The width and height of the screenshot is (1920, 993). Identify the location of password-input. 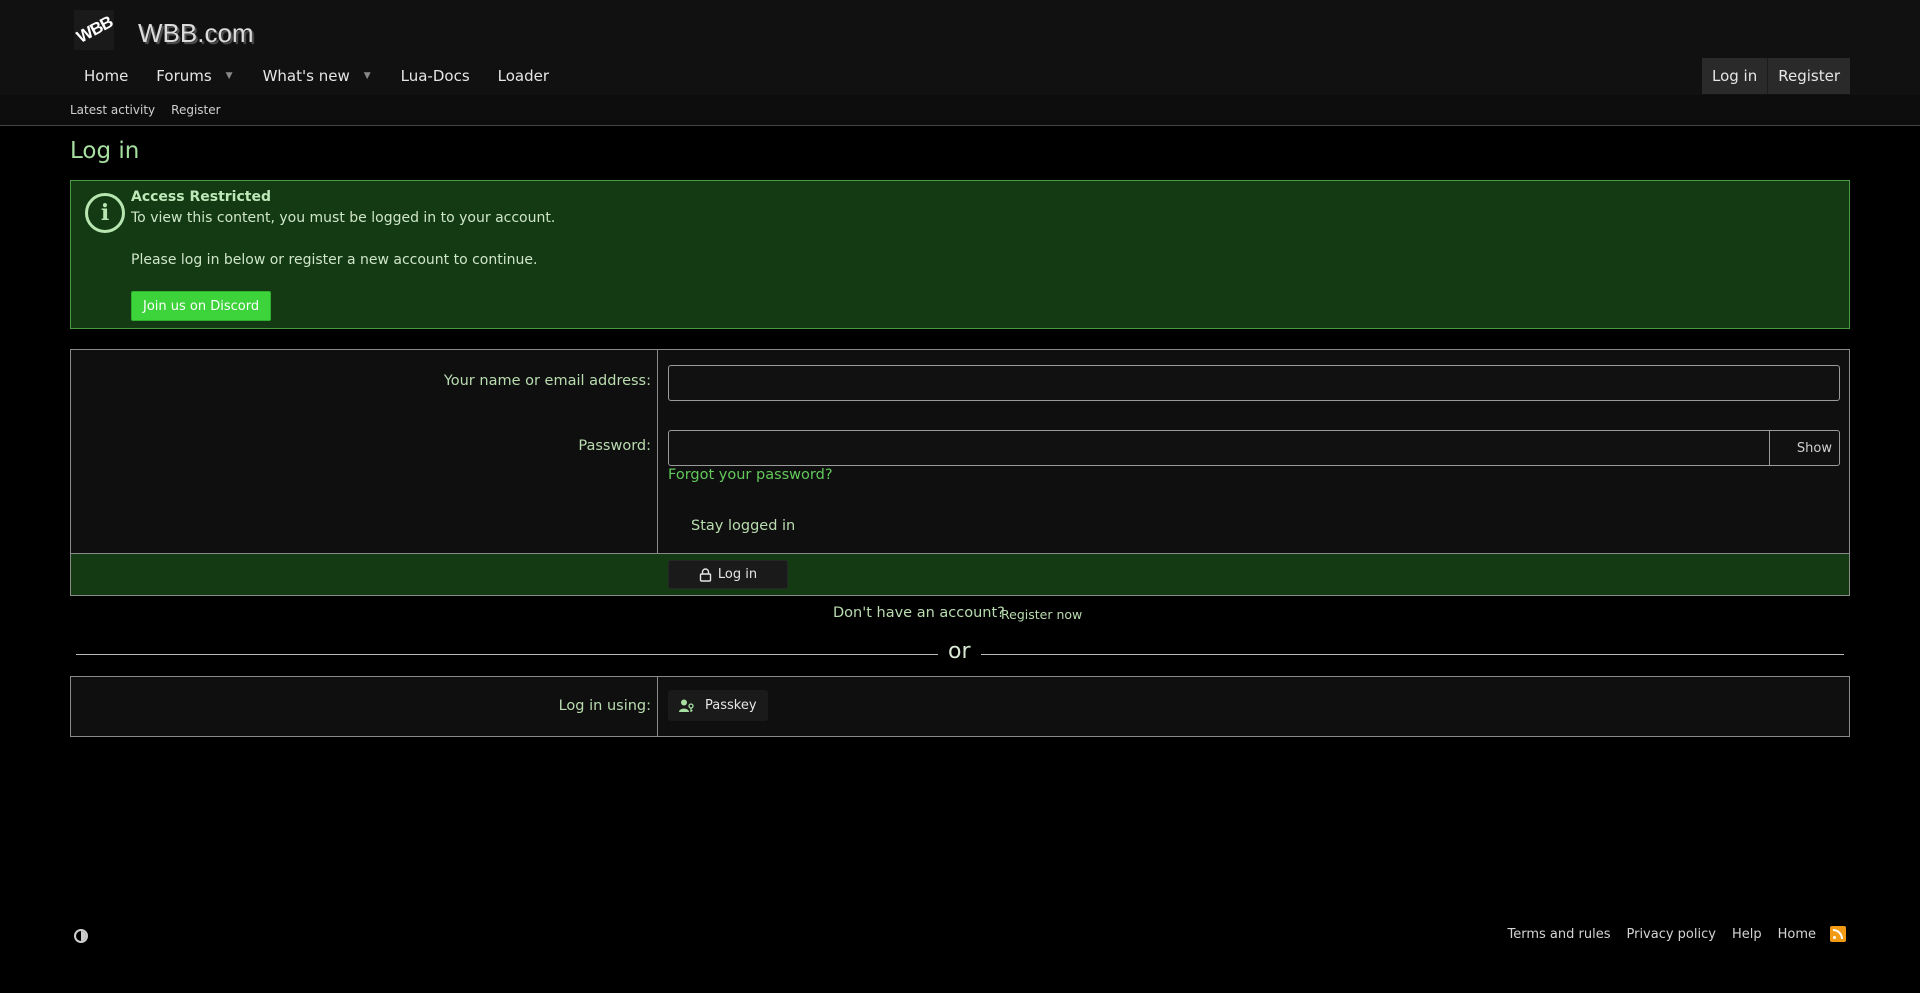
(1219, 448).